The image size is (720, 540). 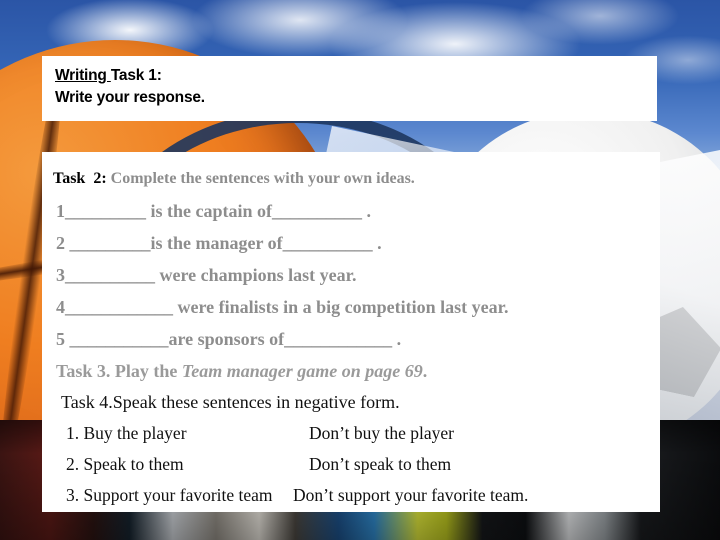 What do you see at coordinates (381, 433) in the screenshot?
I see `negative-sentence: Don’t buy the player` at bounding box center [381, 433].